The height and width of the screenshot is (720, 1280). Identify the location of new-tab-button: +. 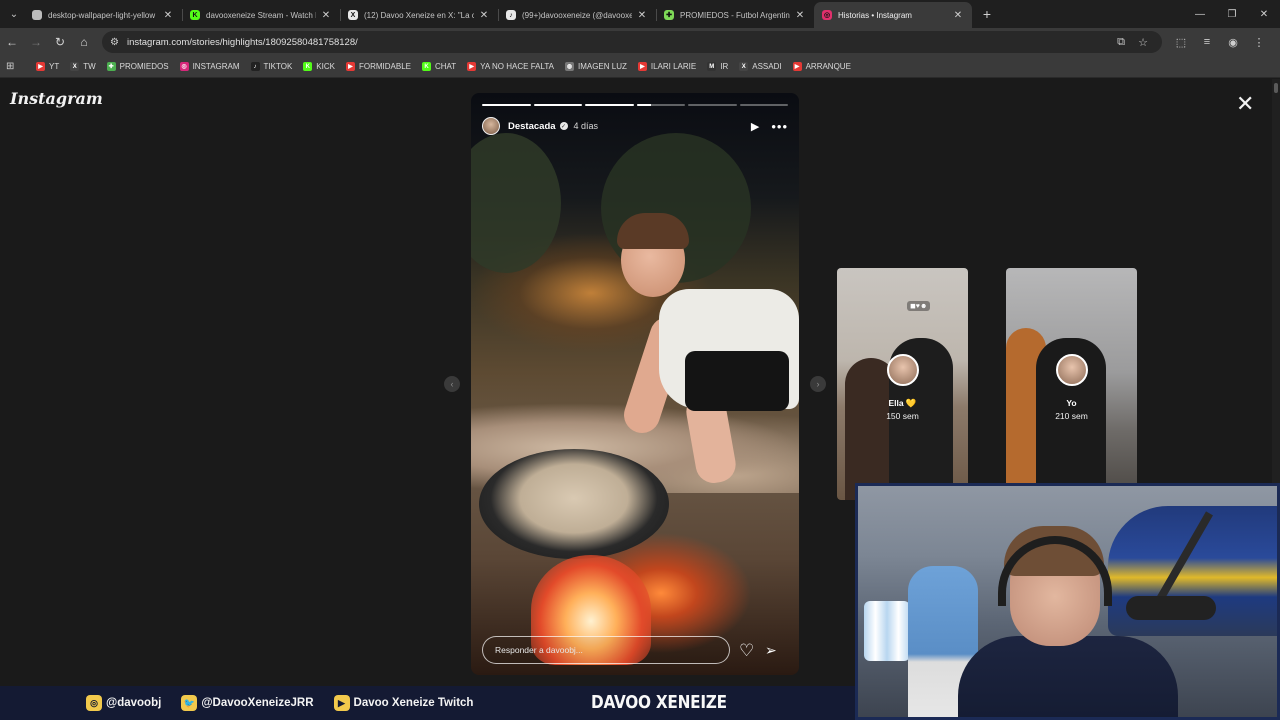
(987, 14).